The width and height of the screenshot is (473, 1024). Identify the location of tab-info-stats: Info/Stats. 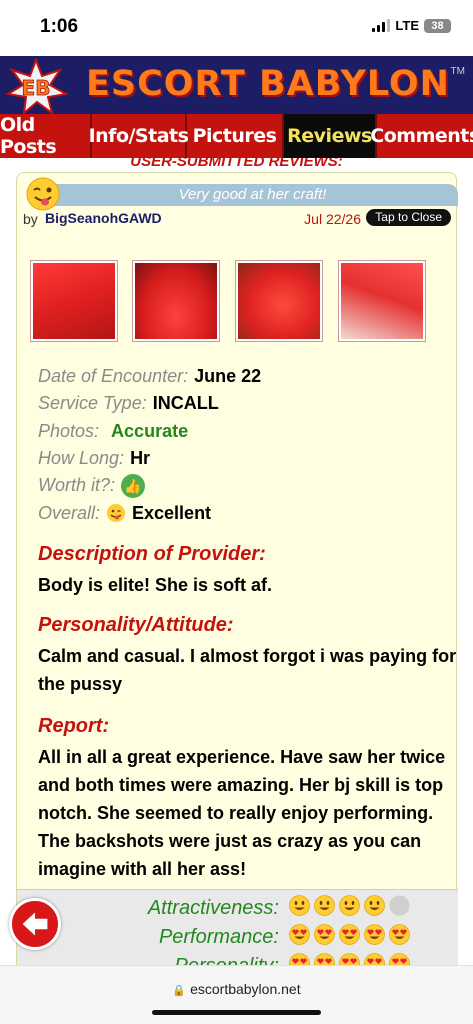
(139, 136).